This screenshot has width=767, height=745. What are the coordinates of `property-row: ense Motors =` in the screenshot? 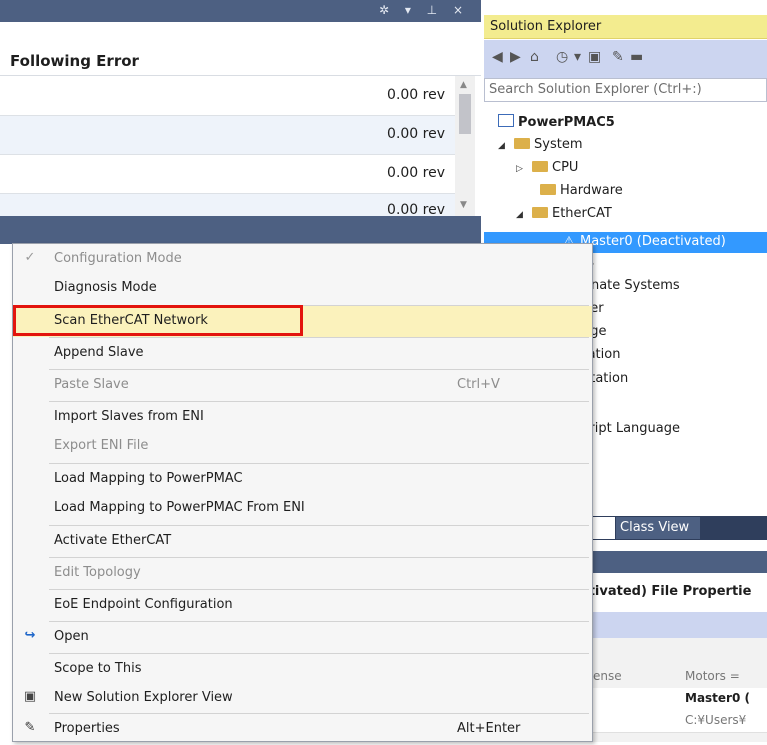 It's located at (671, 677).